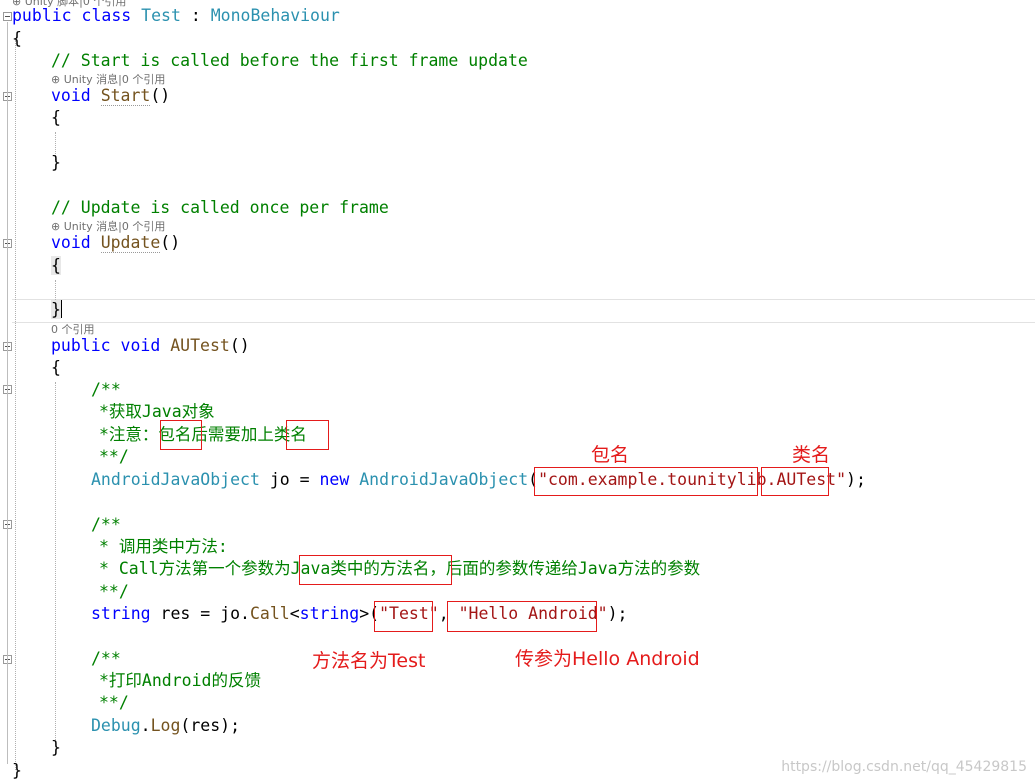 The height and width of the screenshot is (783, 1035). I want to click on code-line-autest-open: {, so click(56, 368).